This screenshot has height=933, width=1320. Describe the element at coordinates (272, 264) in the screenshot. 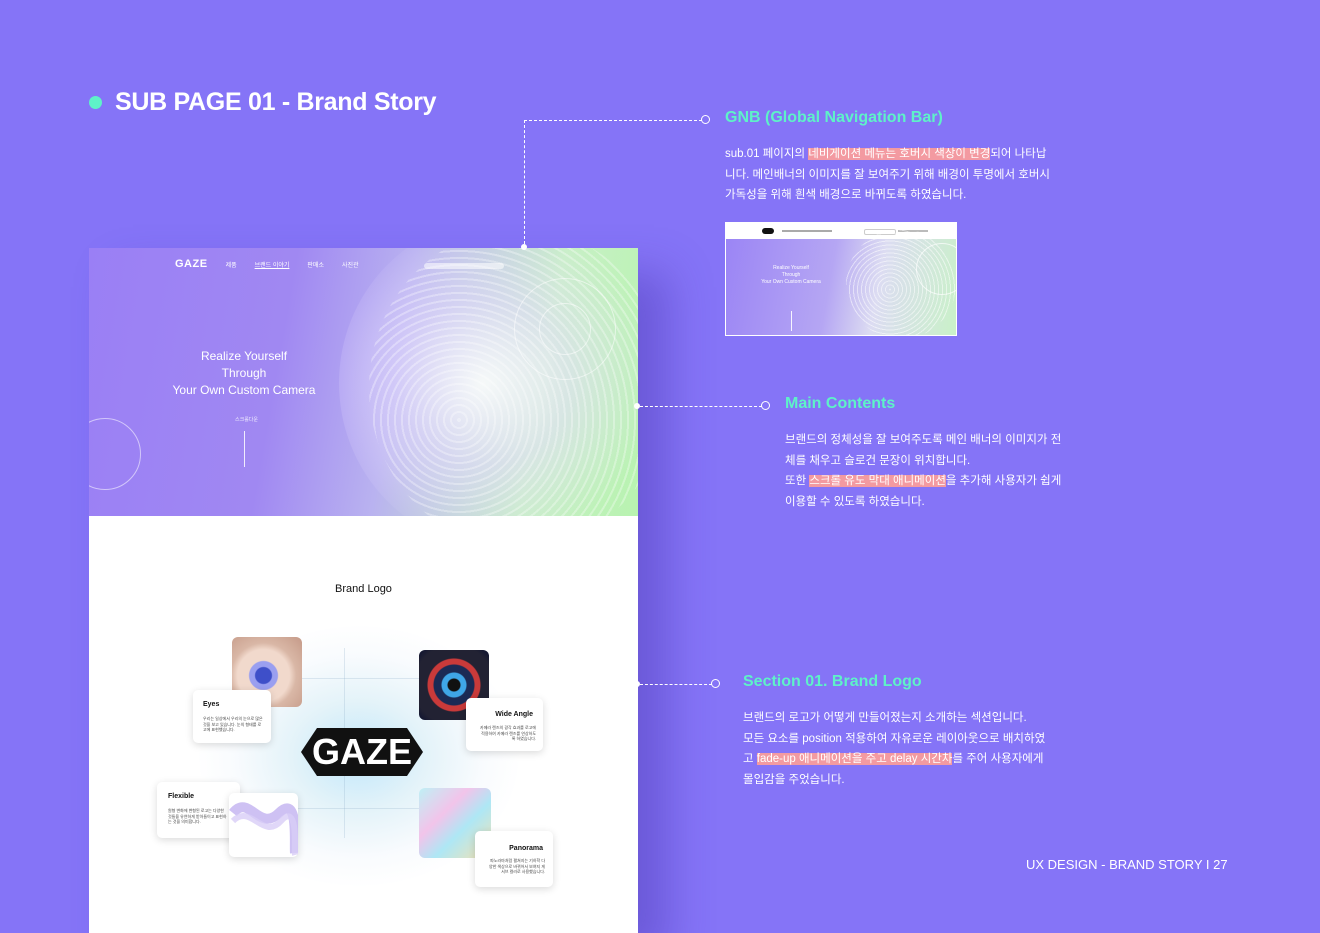

I see `gnb-item-brand-story: 브랜드 이야기` at that location.